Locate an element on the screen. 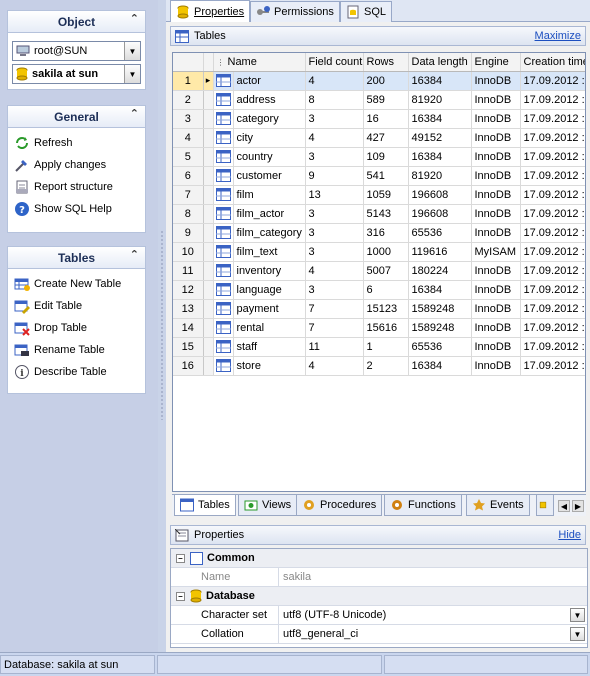  column-header-data-length: Data length is located at coordinates (440, 62).